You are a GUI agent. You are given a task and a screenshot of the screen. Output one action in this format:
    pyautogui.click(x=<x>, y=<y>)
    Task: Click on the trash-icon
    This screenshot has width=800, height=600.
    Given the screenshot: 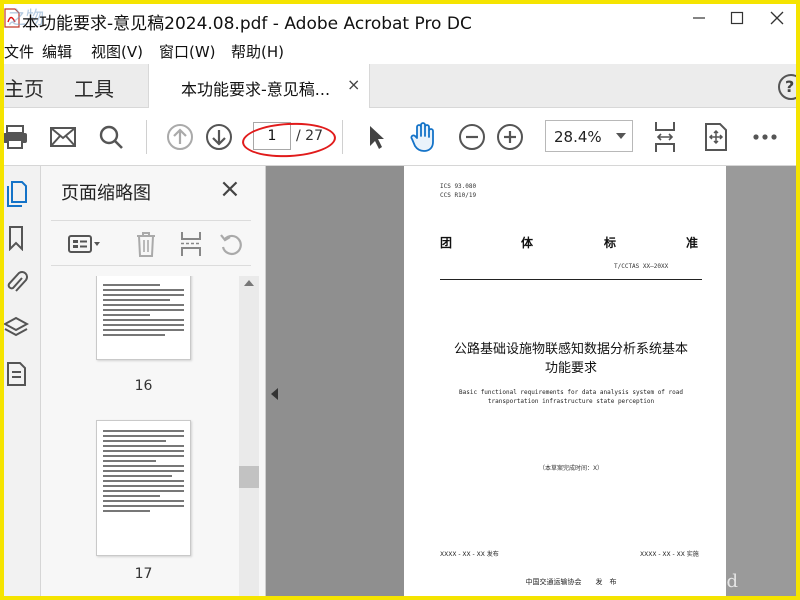 What is the action you would take?
    pyautogui.click(x=146, y=244)
    